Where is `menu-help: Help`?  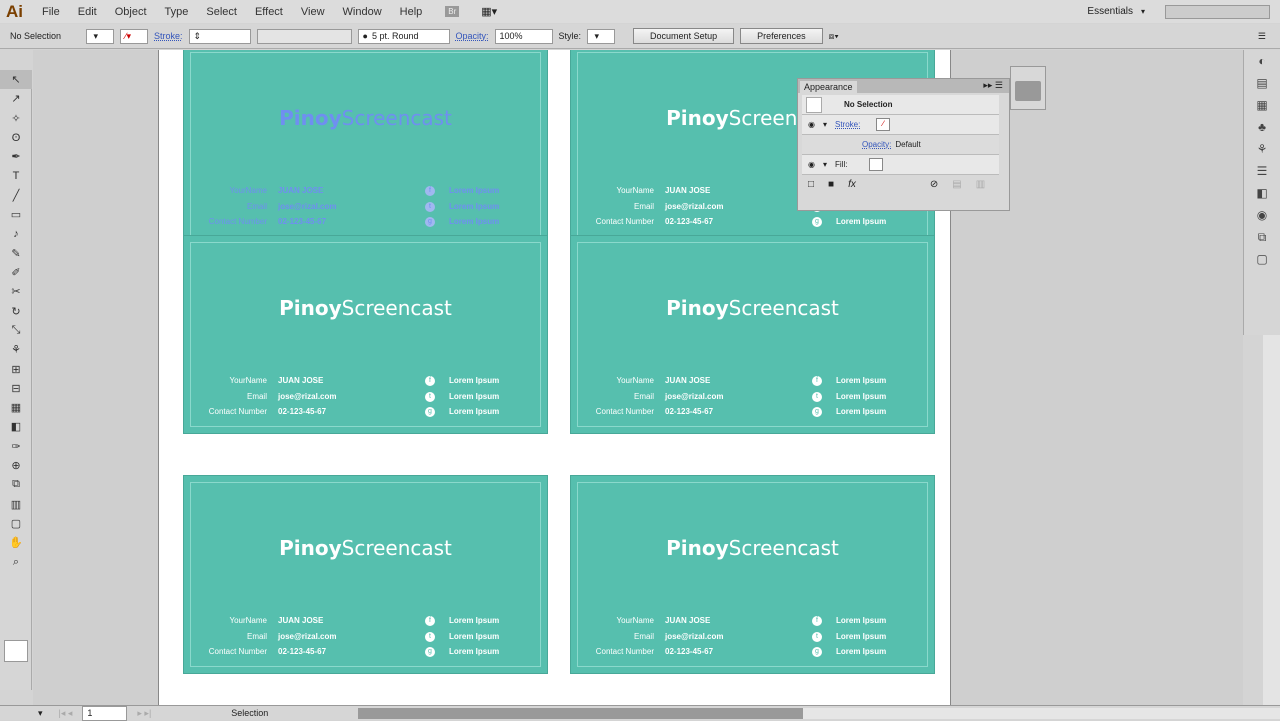
menu-help: Help is located at coordinates (411, 12).